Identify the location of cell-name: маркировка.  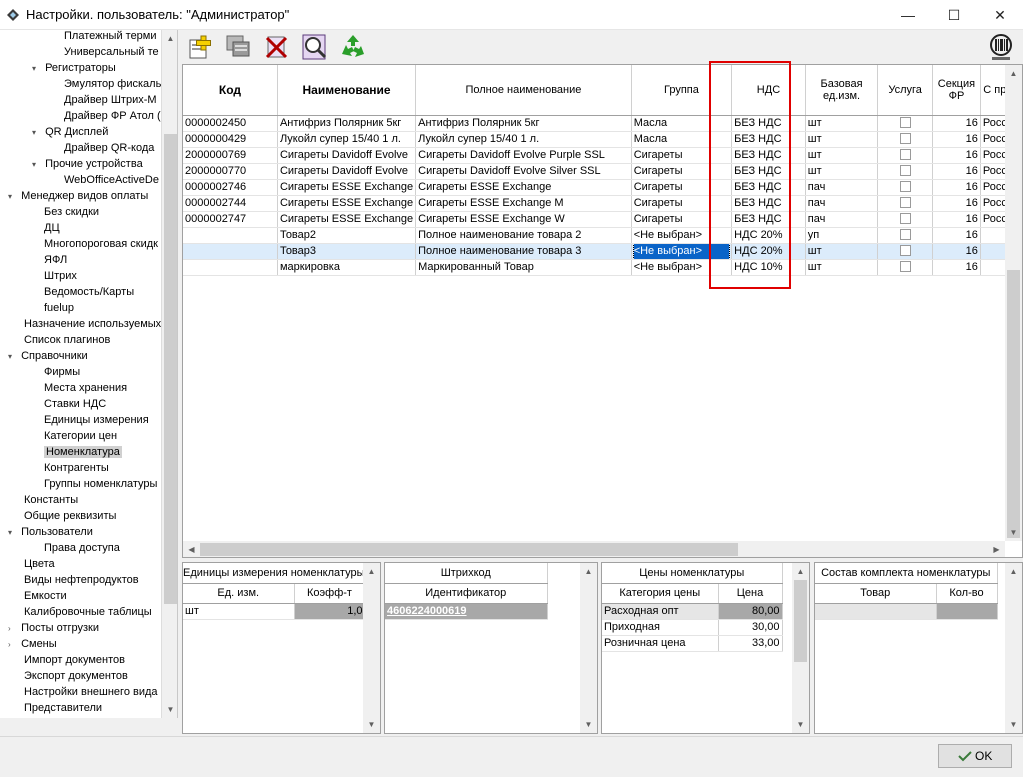
(347, 267).